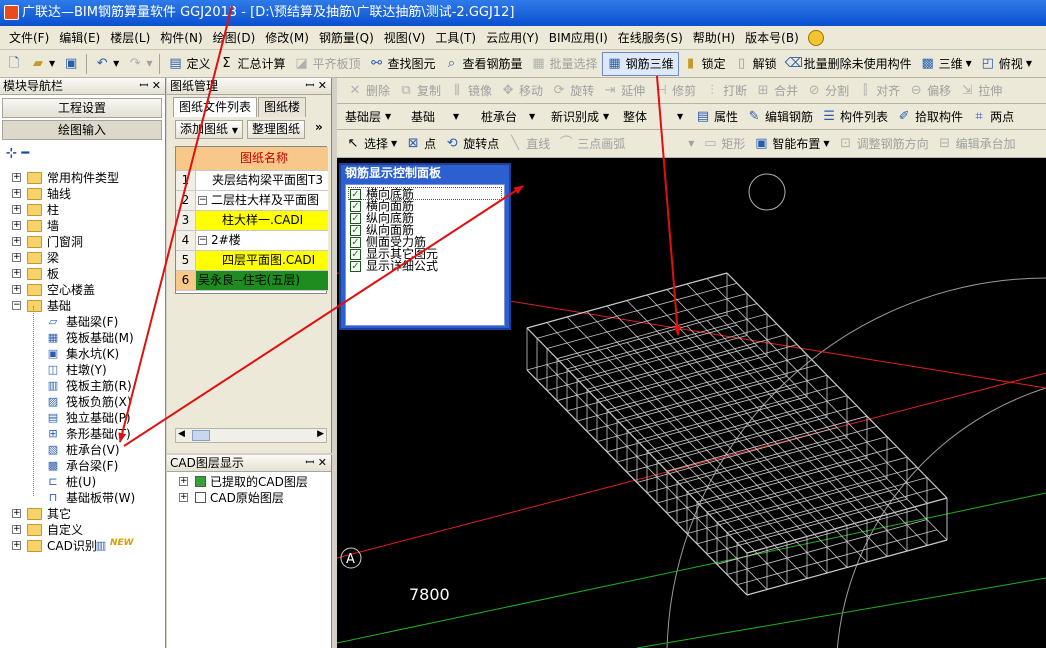 The width and height of the screenshot is (1046, 648). What do you see at coordinates (470, 91) in the screenshot?
I see `mirror-button: ⫼ 镜像` at bounding box center [470, 91].